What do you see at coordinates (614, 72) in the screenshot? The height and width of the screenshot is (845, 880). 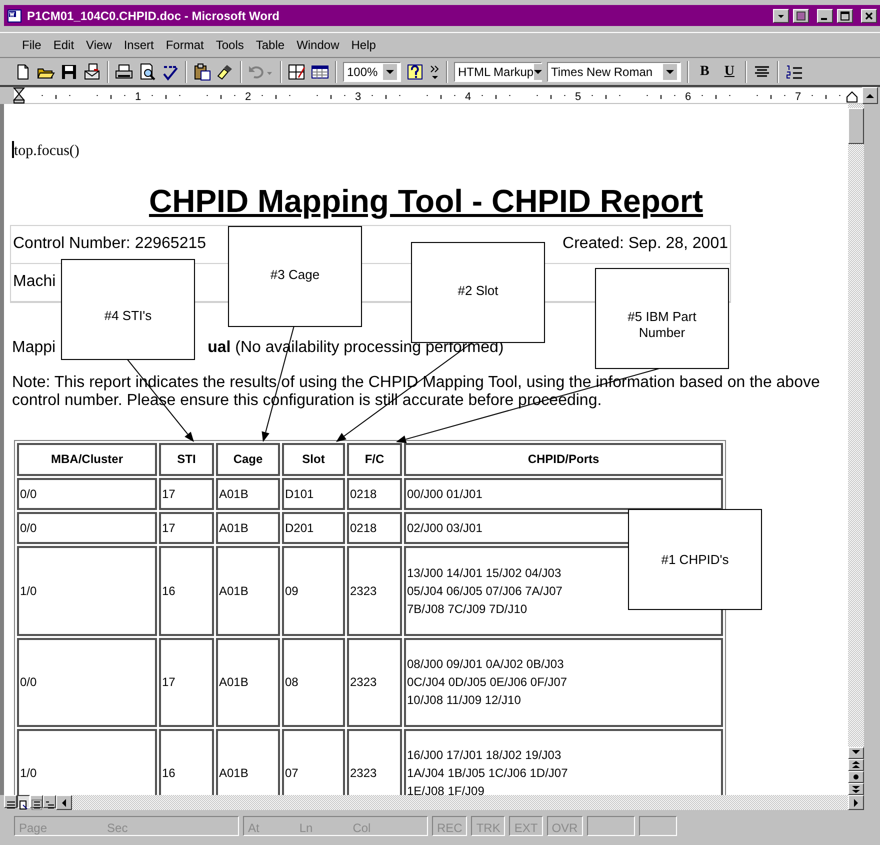 I see `font-field: Times New Roman` at bounding box center [614, 72].